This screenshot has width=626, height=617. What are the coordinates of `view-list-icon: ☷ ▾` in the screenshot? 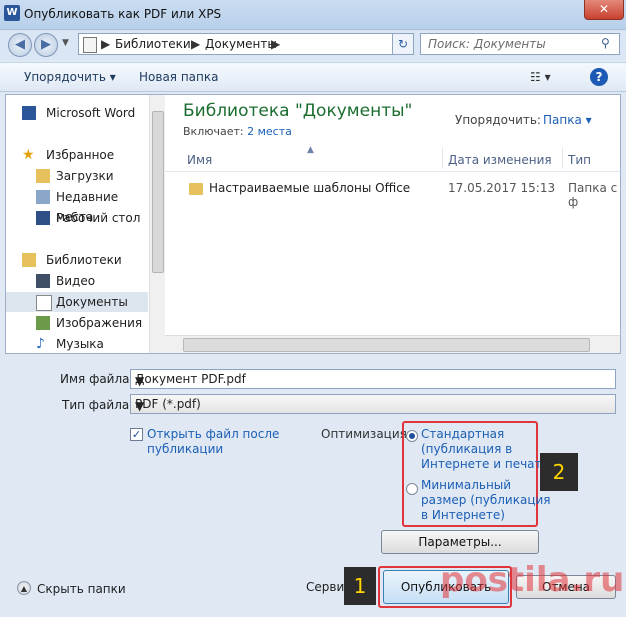 It's located at (540, 77).